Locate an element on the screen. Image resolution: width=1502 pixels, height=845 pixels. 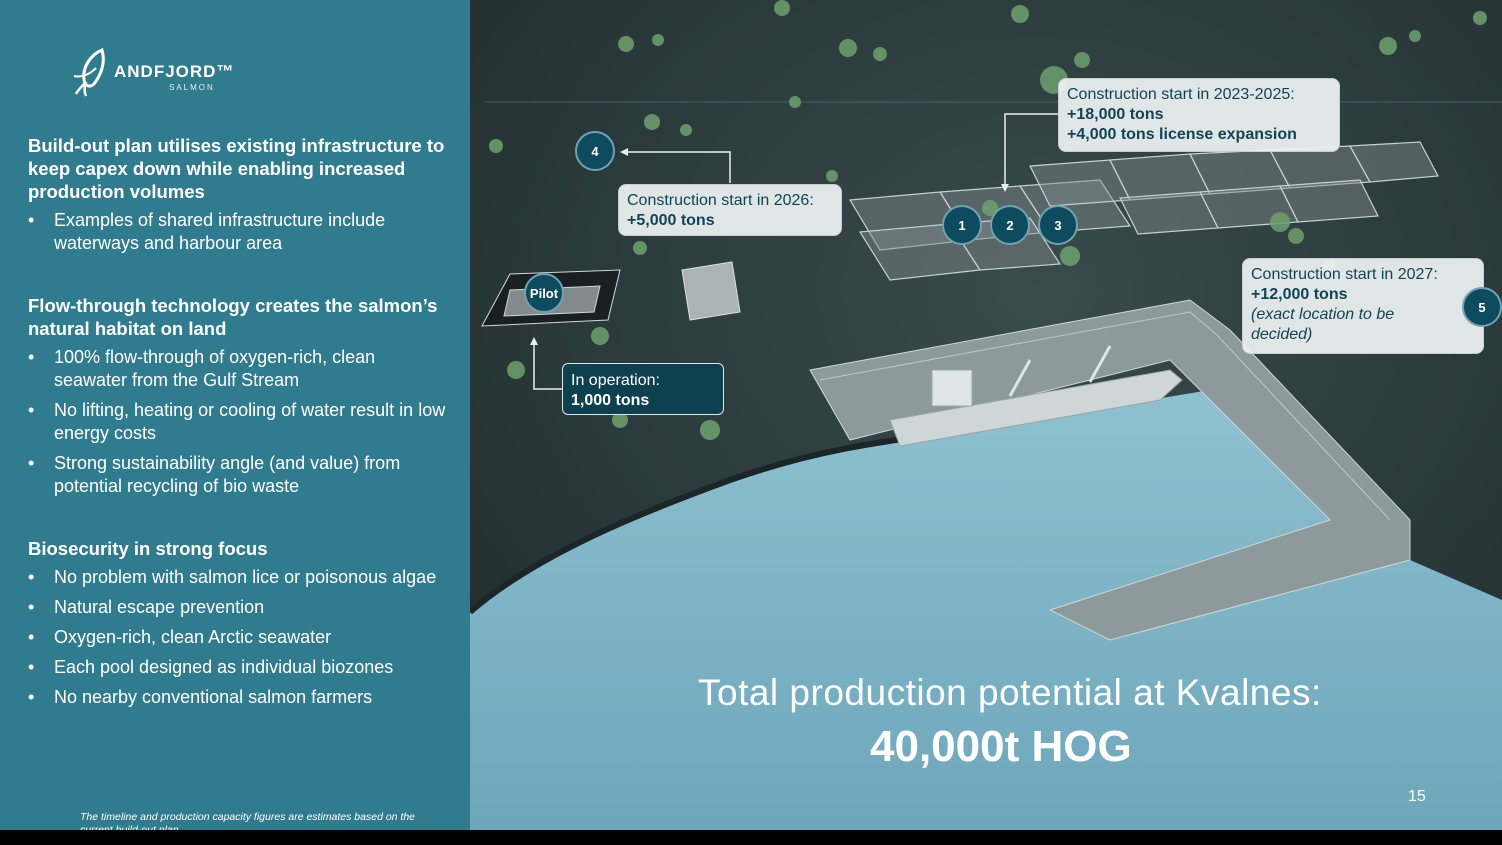
bullet-item: No nearby conventional salmon farmers is located at coordinates (238, 697).